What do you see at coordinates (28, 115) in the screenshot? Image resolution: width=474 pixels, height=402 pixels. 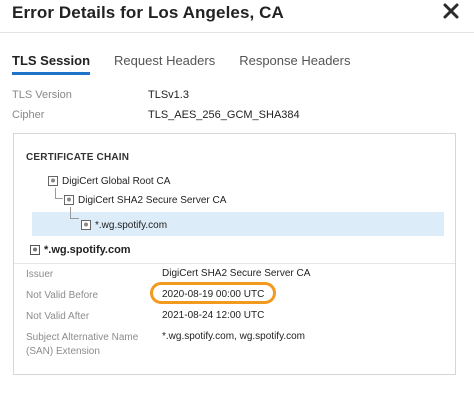 I see `cipher-label: Cipher` at bounding box center [28, 115].